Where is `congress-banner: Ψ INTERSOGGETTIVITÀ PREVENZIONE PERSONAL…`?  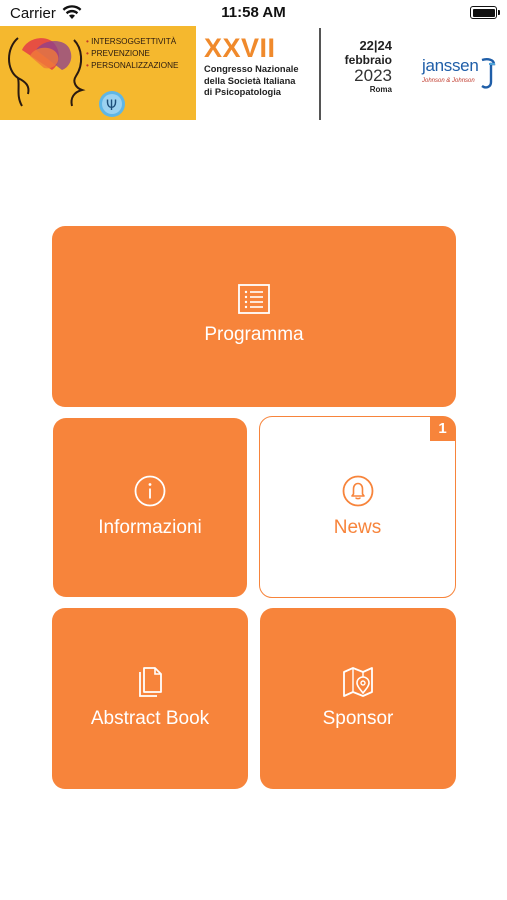
congress-banner: Ψ INTERSOGGETTIVITÀ PREVENZIONE PERSONAL… is located at coordinates (253, 73).